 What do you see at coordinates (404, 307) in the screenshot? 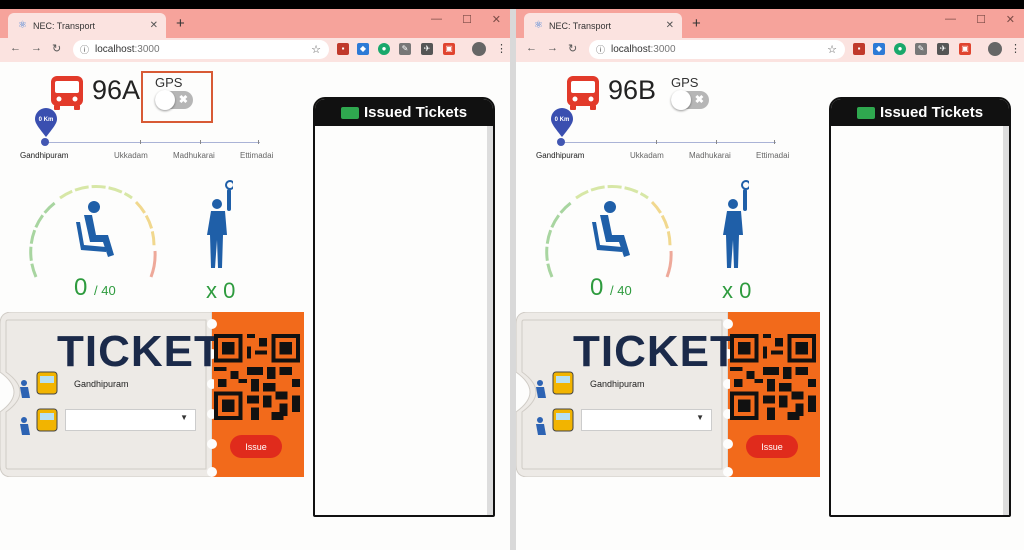
I see `issued-tickets-panel: Issued Tickets` at bounding box center [404, 307].